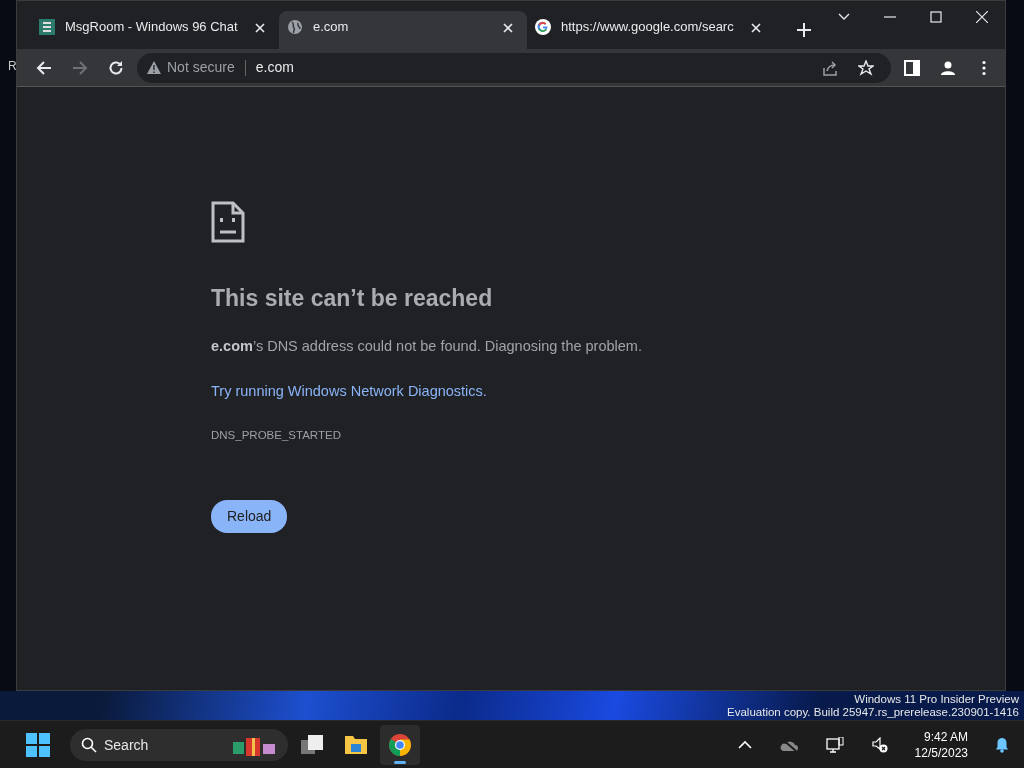 The width and height of the screenshot is (1024, 768). What do you see at coordinates (295, 27) in the screenshot?
I see `globe-icon` at bounding box center [295, 27].